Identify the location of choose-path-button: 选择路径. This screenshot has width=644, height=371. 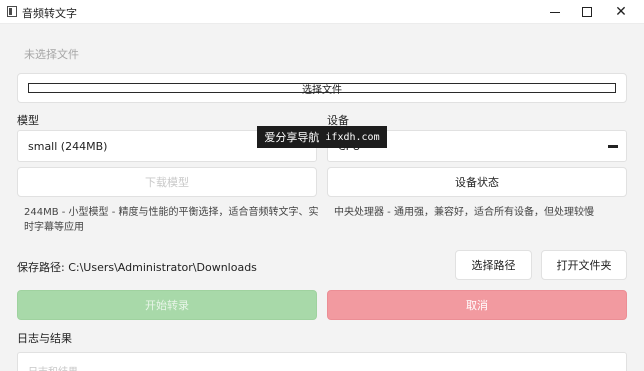
(493, 265).